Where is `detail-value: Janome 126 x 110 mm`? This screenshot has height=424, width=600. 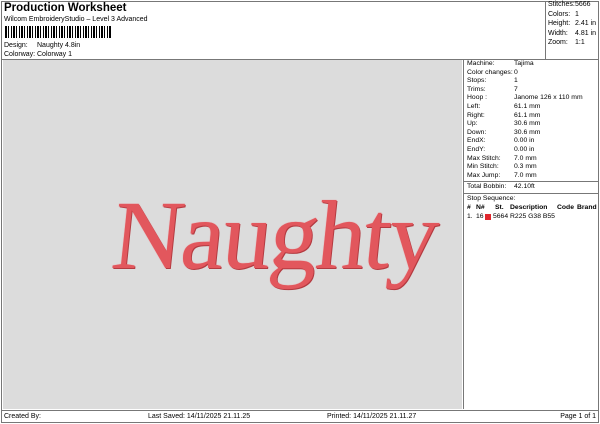
detail-value: Janome 126 x 110 mm is located at coordinates (548, 98).